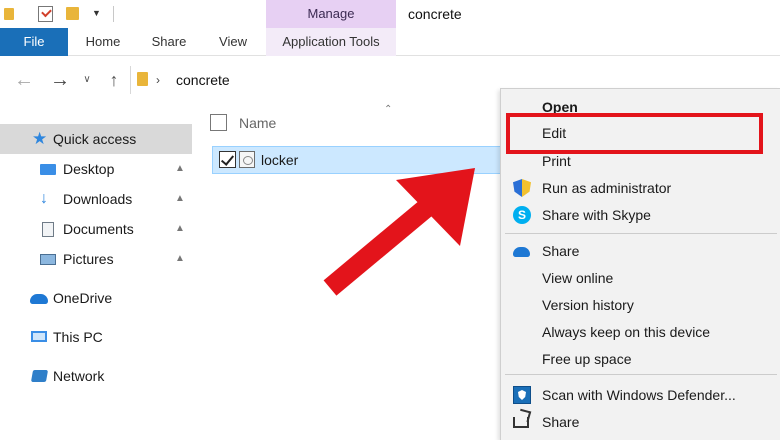 The image size is (780, 440). I want to click on properties-icon, so click(45, 14).